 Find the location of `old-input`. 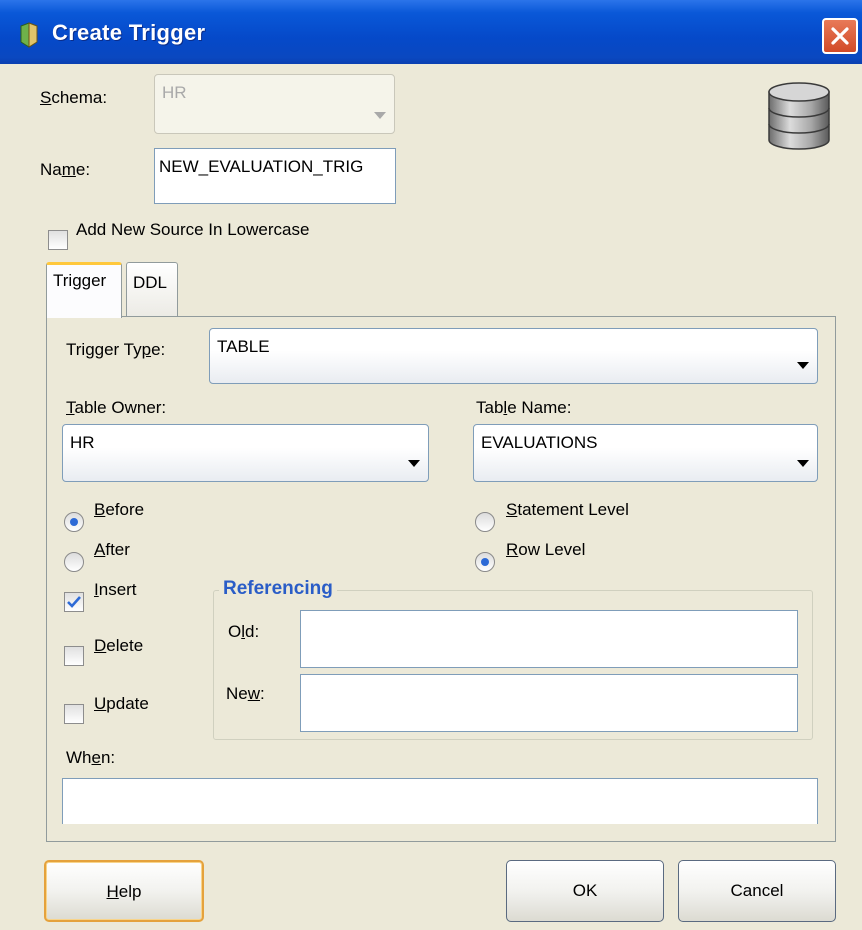

old-input is located at coordinates (549, 639).